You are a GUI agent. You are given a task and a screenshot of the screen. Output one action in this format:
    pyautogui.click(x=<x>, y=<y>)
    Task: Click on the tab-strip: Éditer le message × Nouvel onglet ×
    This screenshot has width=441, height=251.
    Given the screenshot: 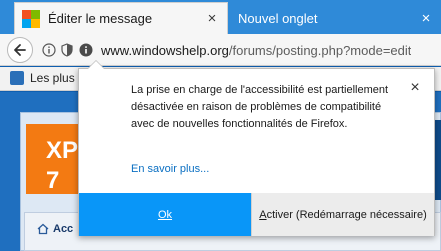 What is the action you would take?
    pyautogui.click(x=220, y=17)
    